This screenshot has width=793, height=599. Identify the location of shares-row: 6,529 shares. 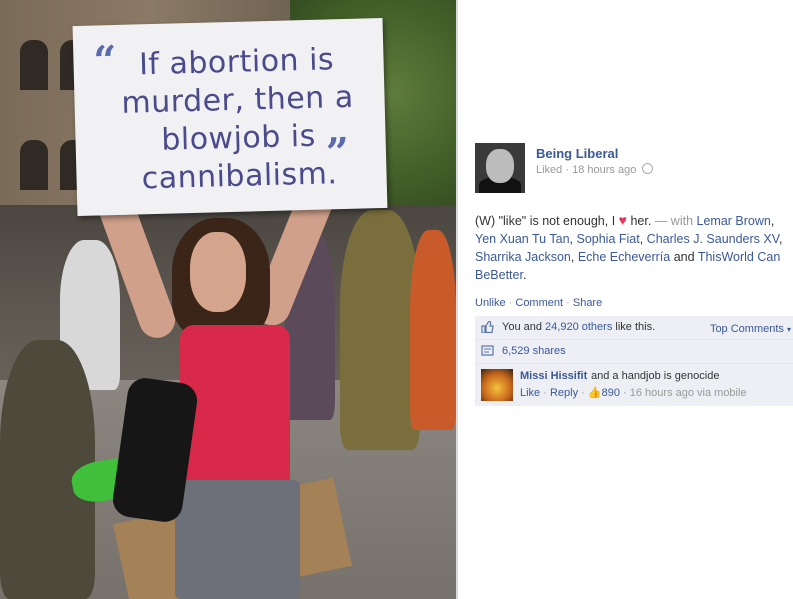
(634, 352).